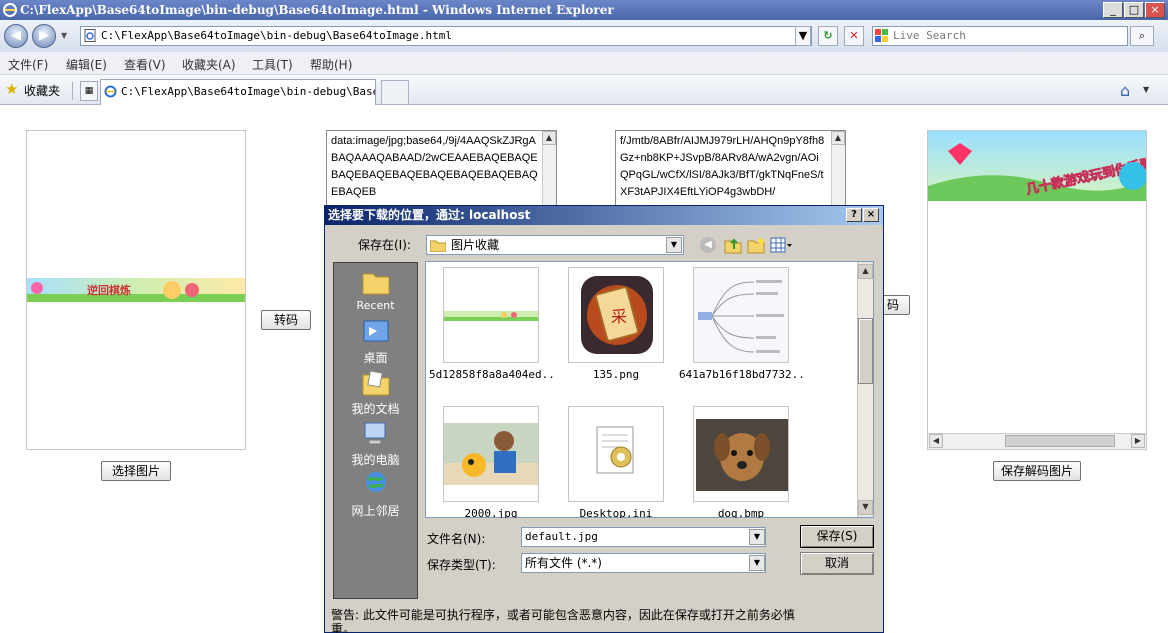 This screenshot has height=633, width=1168. Describe the element at coordinates (10, 10) in the screenshot. I see `ie-logo-icon` at that location.